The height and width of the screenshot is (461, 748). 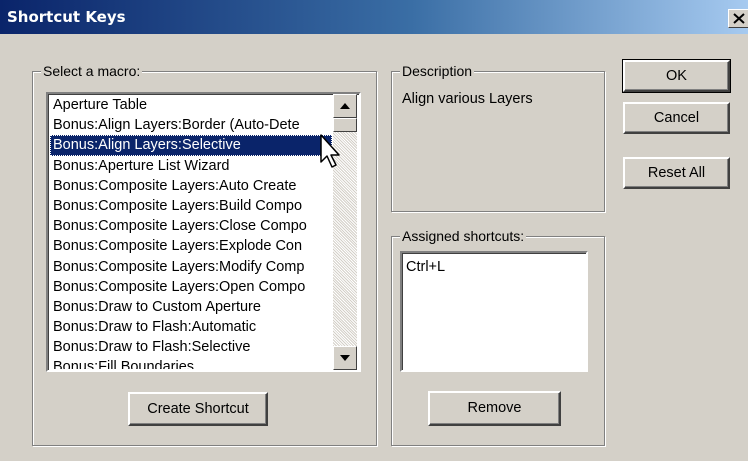 What do you see at coordinates (191, 363) in the screenshot?
I see `macro-list-item: Bonus:Fill Boundaries` at bounding box center [191, 363].